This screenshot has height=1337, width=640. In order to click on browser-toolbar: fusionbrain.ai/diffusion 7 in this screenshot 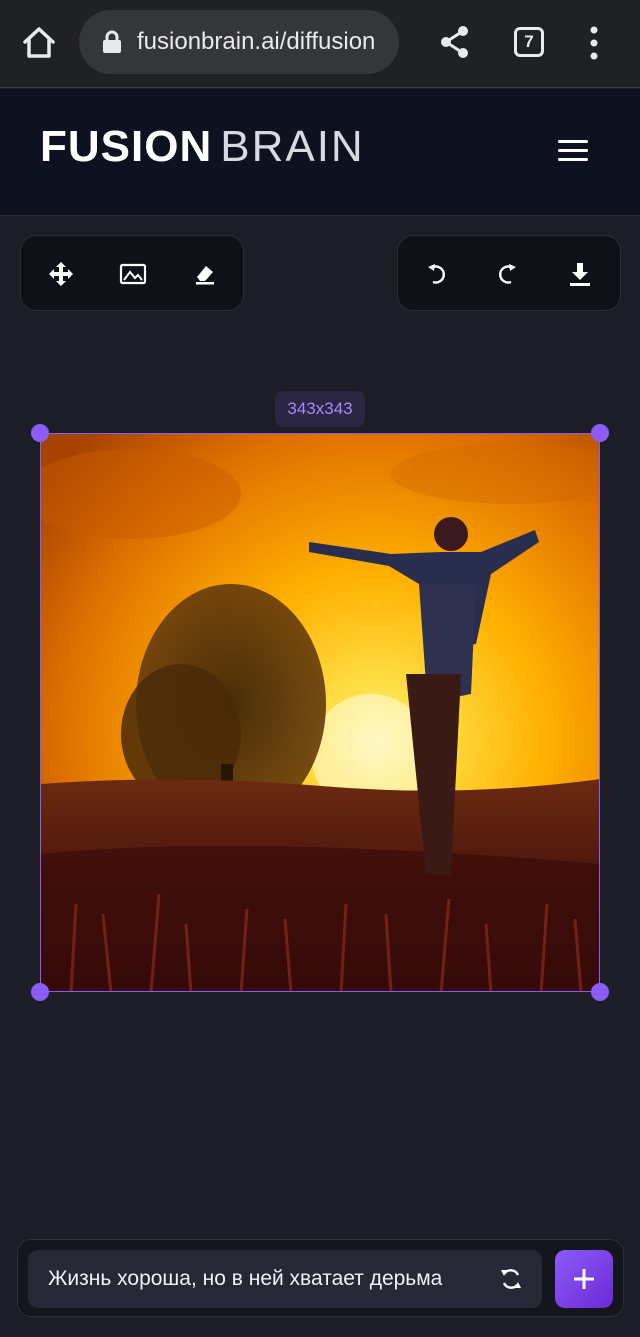, I will do `click(320, 44)`.